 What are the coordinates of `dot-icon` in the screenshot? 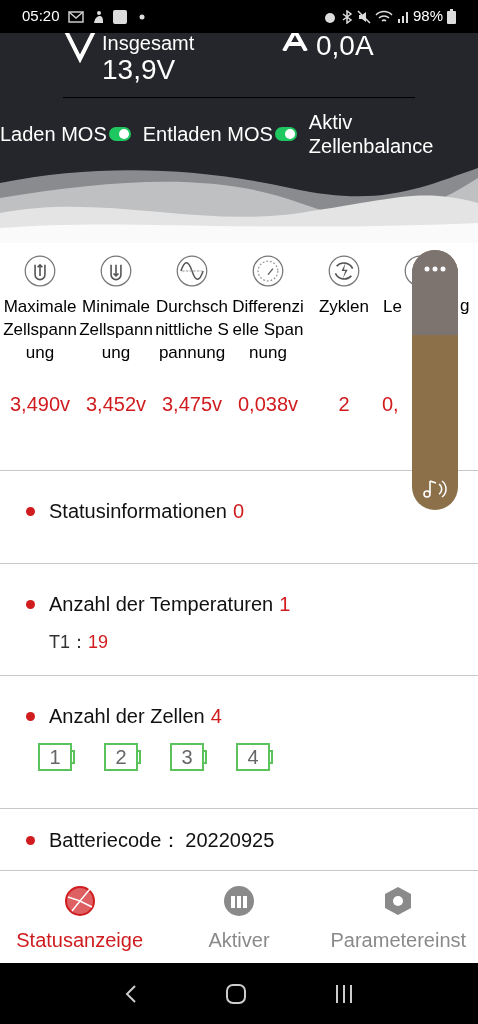 It's located at (141, 16).